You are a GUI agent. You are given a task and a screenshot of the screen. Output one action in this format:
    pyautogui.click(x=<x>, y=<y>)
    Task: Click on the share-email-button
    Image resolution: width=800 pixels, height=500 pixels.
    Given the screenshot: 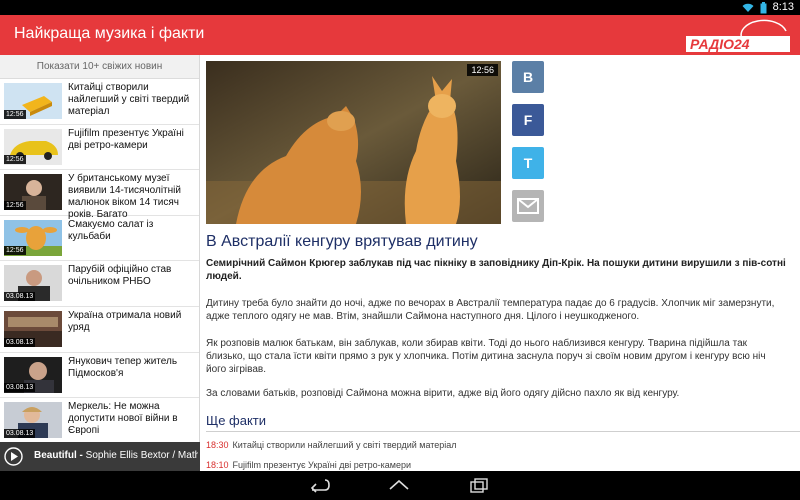 What is the action you would take?
    pyautogui.click(x=528, y=206)
    